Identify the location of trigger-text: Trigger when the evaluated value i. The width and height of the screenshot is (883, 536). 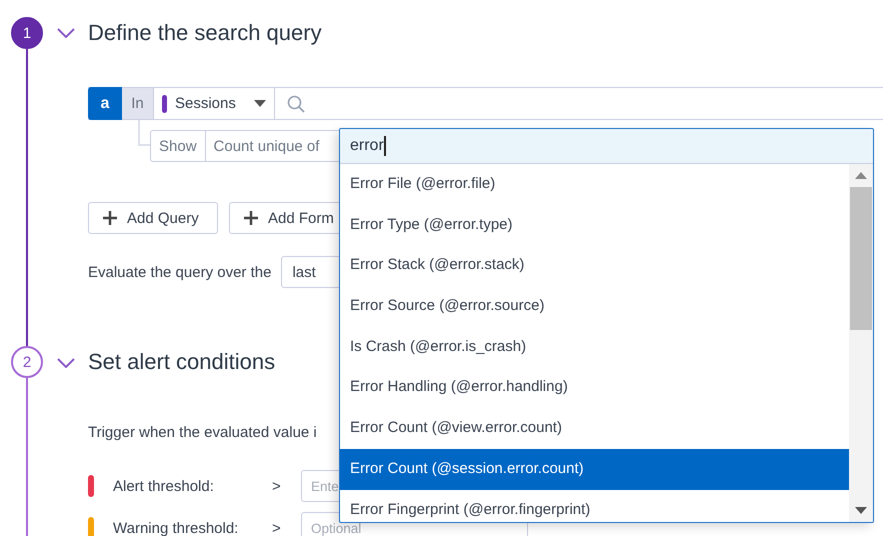
(202, 433).